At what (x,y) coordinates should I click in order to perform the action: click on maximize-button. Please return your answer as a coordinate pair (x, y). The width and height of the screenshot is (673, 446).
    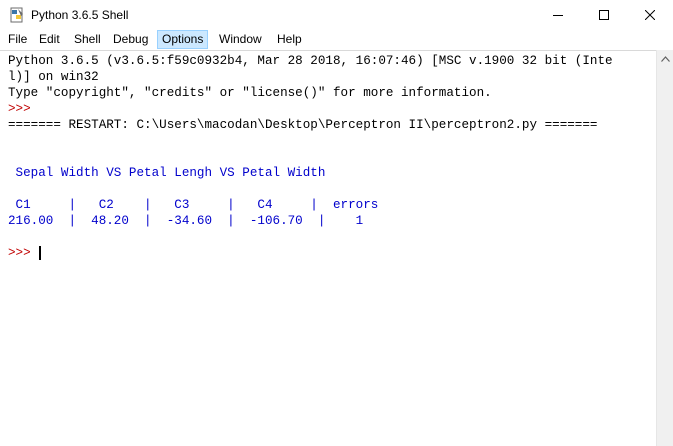
    Looking at the image, I should click on (604, 15).